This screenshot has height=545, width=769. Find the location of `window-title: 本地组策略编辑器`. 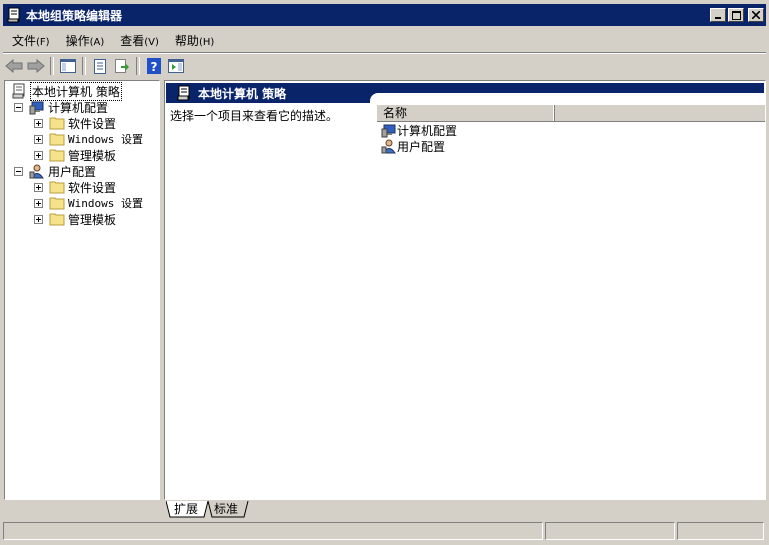

window-title: 本地组策略编辑器 is located at coordinates (74, 15).